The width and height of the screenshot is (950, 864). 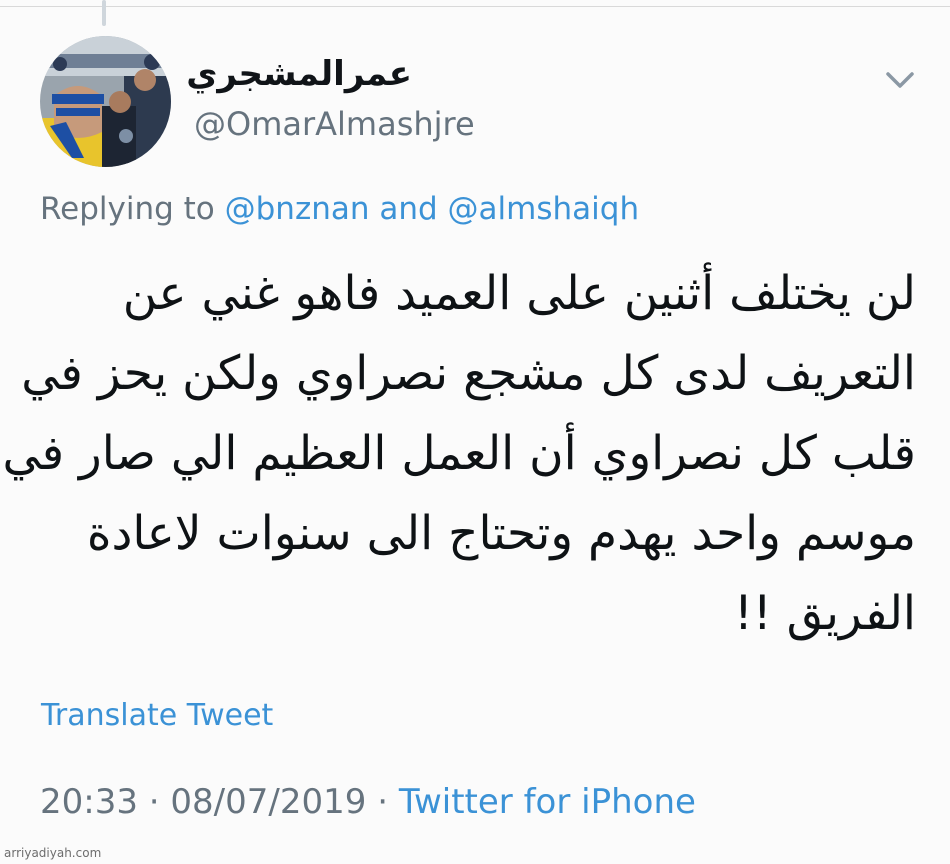 I want to click on tweet-source-link: Twitter for iPhone, so click(x=547, y=802).